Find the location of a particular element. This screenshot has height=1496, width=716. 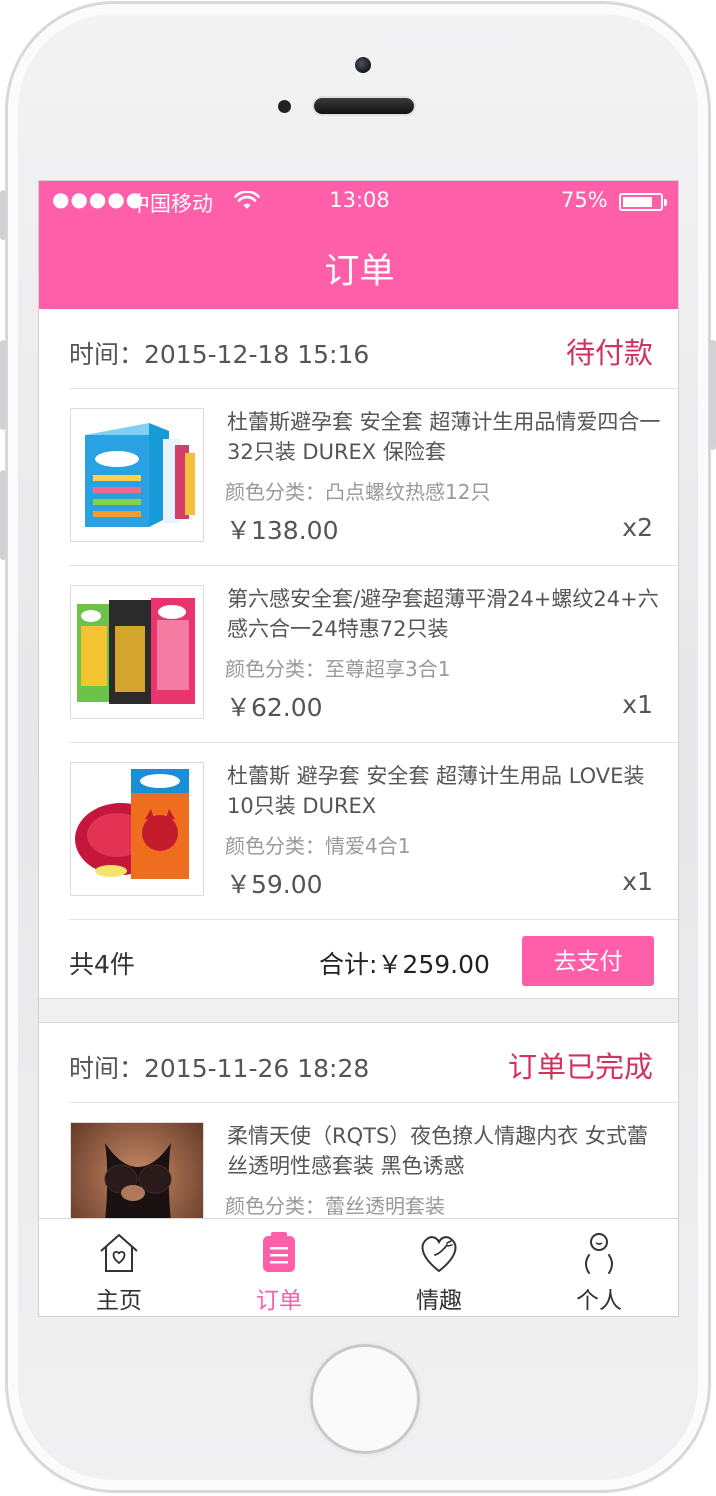

tab-label: 主页 is located at coordinates (119, 1301).